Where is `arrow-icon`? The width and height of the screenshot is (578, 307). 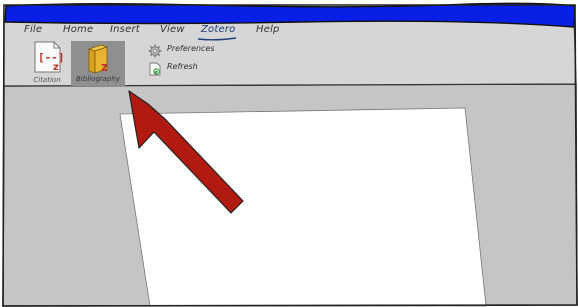 arrow-icon is located at coordinates (186, 152).